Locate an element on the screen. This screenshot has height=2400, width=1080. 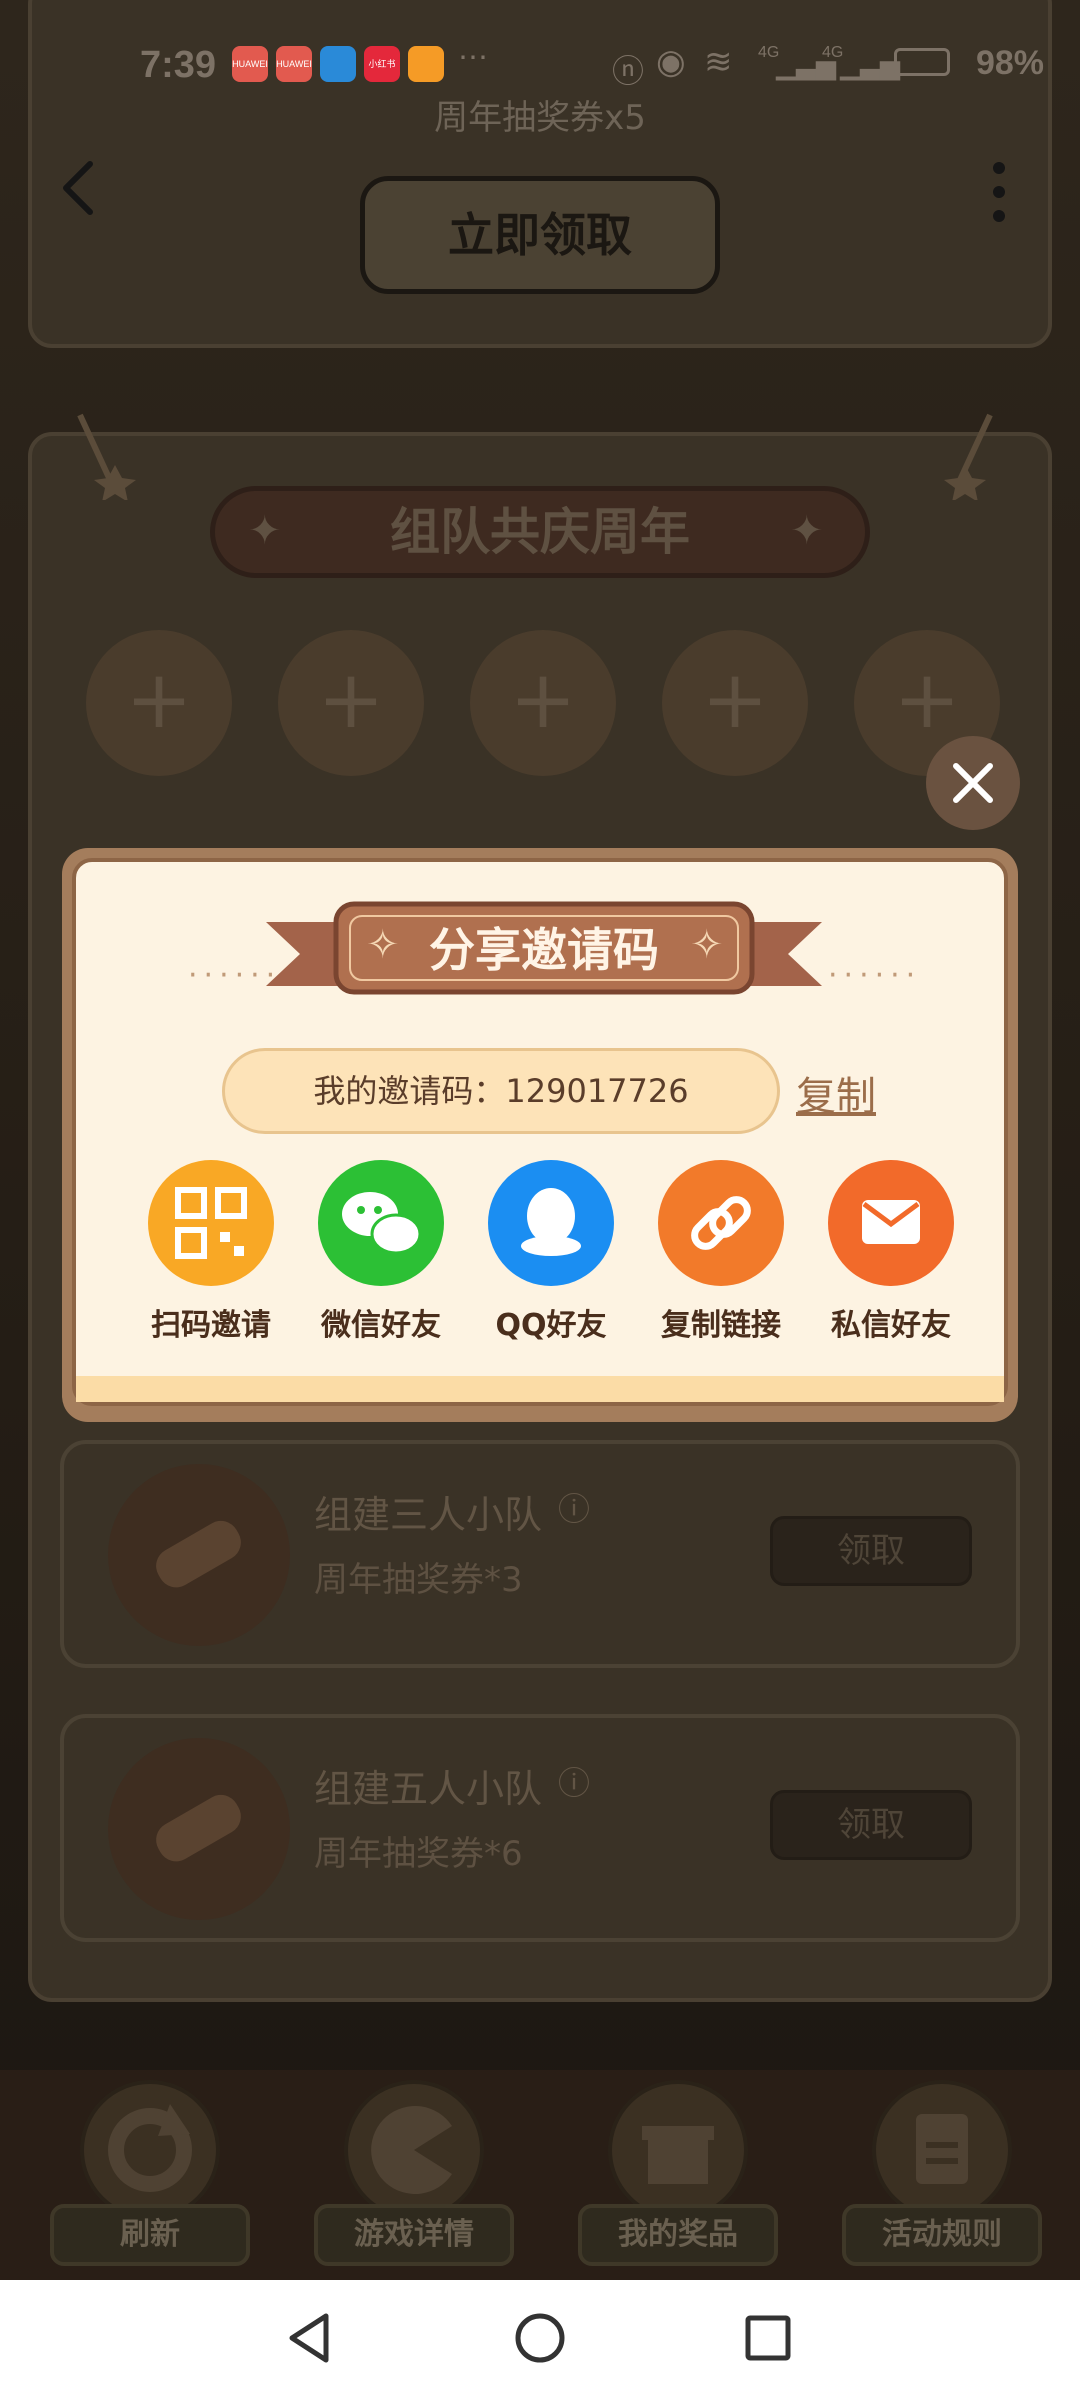
status-time: 7:39 is located at coordinates (178, 65).